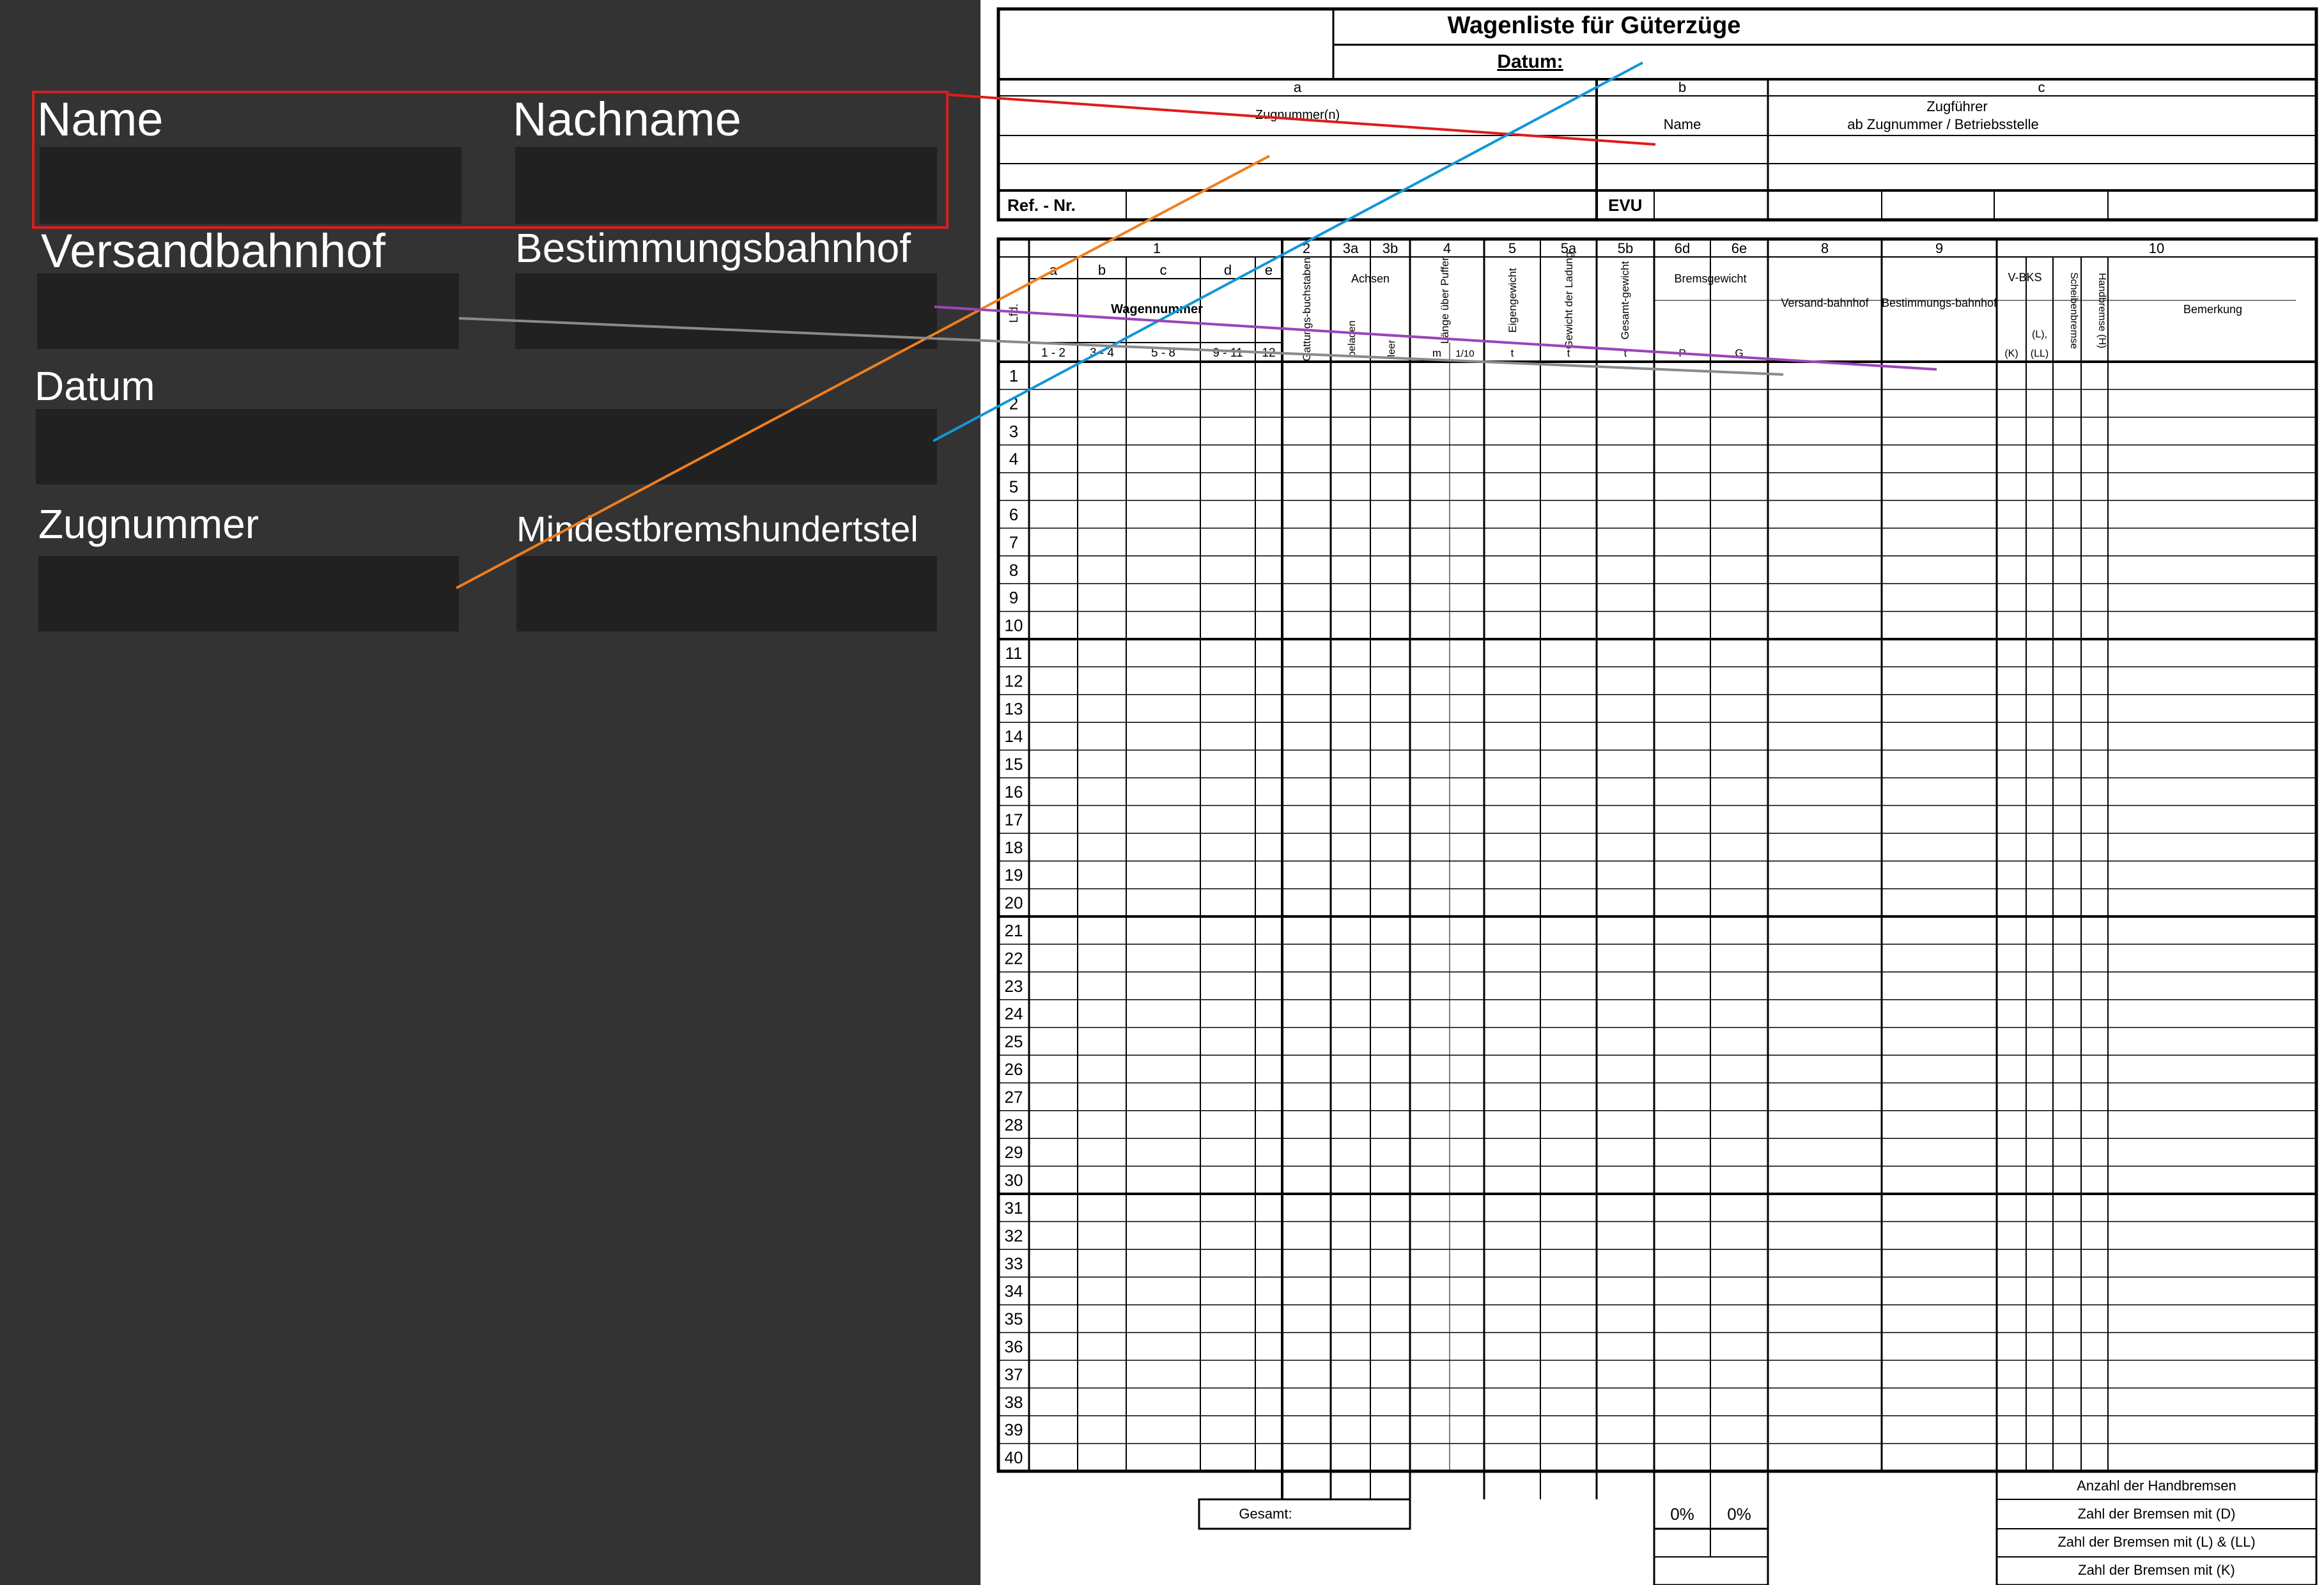 This screenshot has width=2324, height=1585. I want to click on unit-p: P, so click(1682, 353).